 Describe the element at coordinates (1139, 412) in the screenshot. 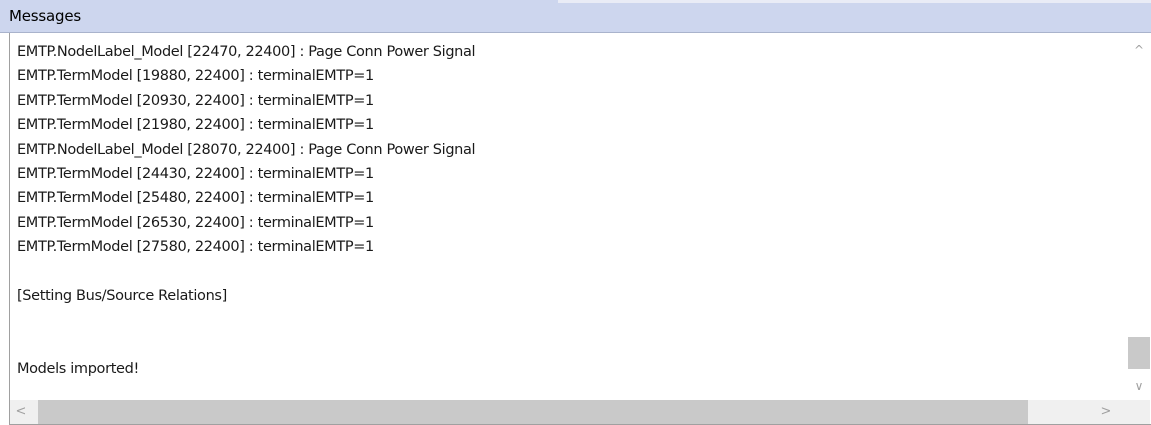

I see `scrollbar-corner` at that location.